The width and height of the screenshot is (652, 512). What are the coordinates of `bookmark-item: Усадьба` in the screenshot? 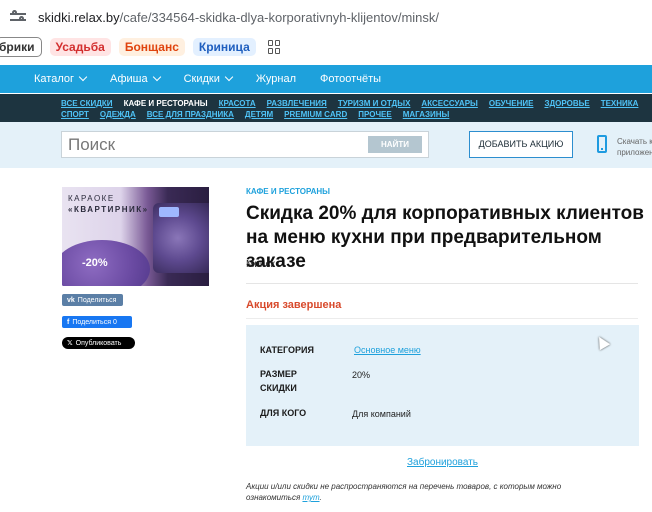 It's located at (80, 47).